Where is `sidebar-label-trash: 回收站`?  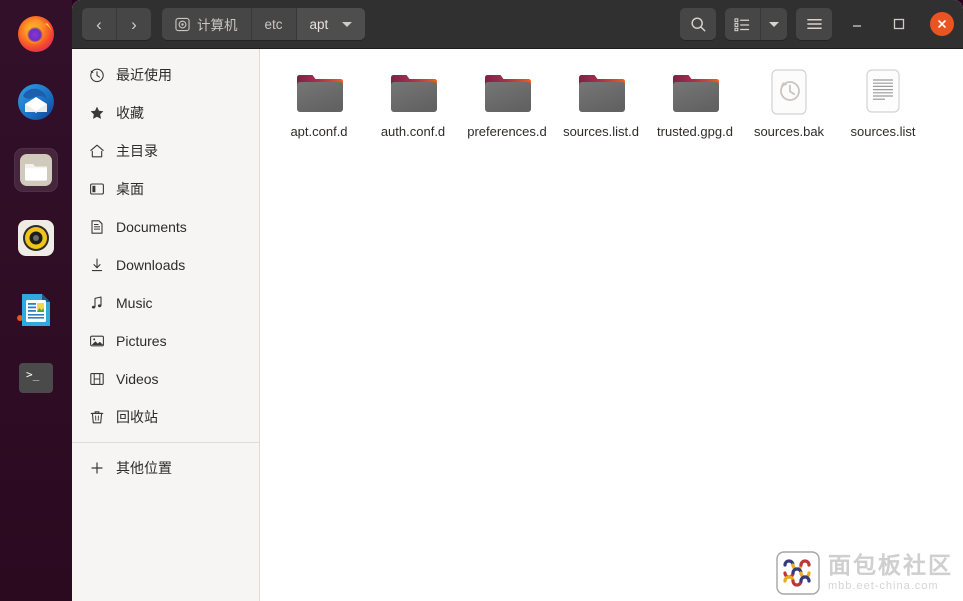 sidebar-label-trash: 回收站 is located at coordinates (137, 417).